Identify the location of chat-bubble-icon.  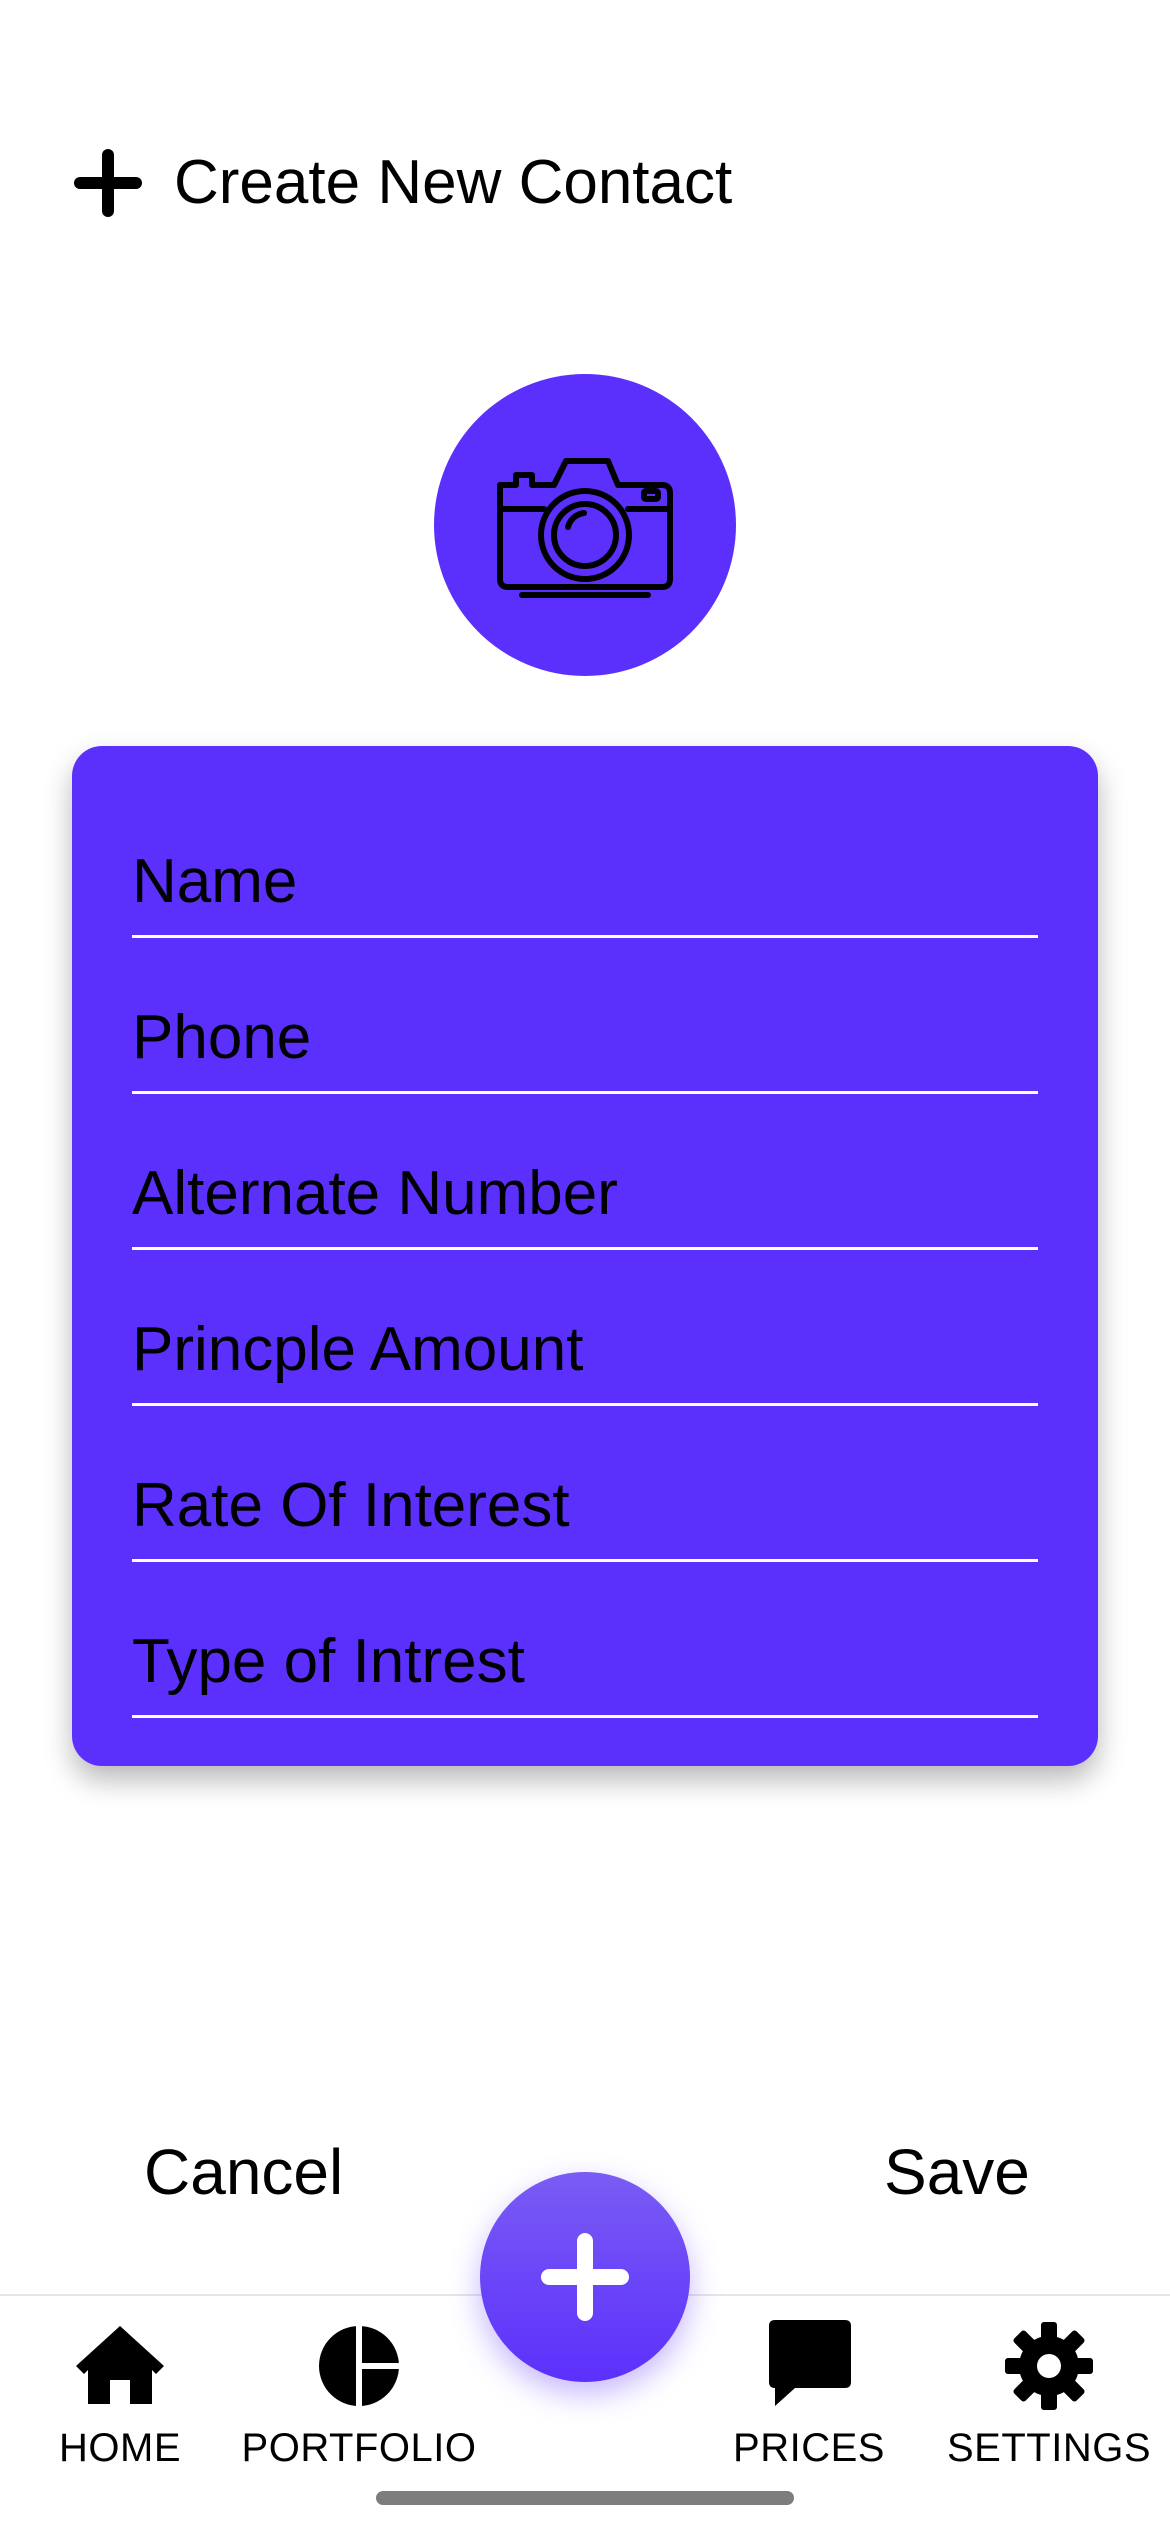
(810, 2363).